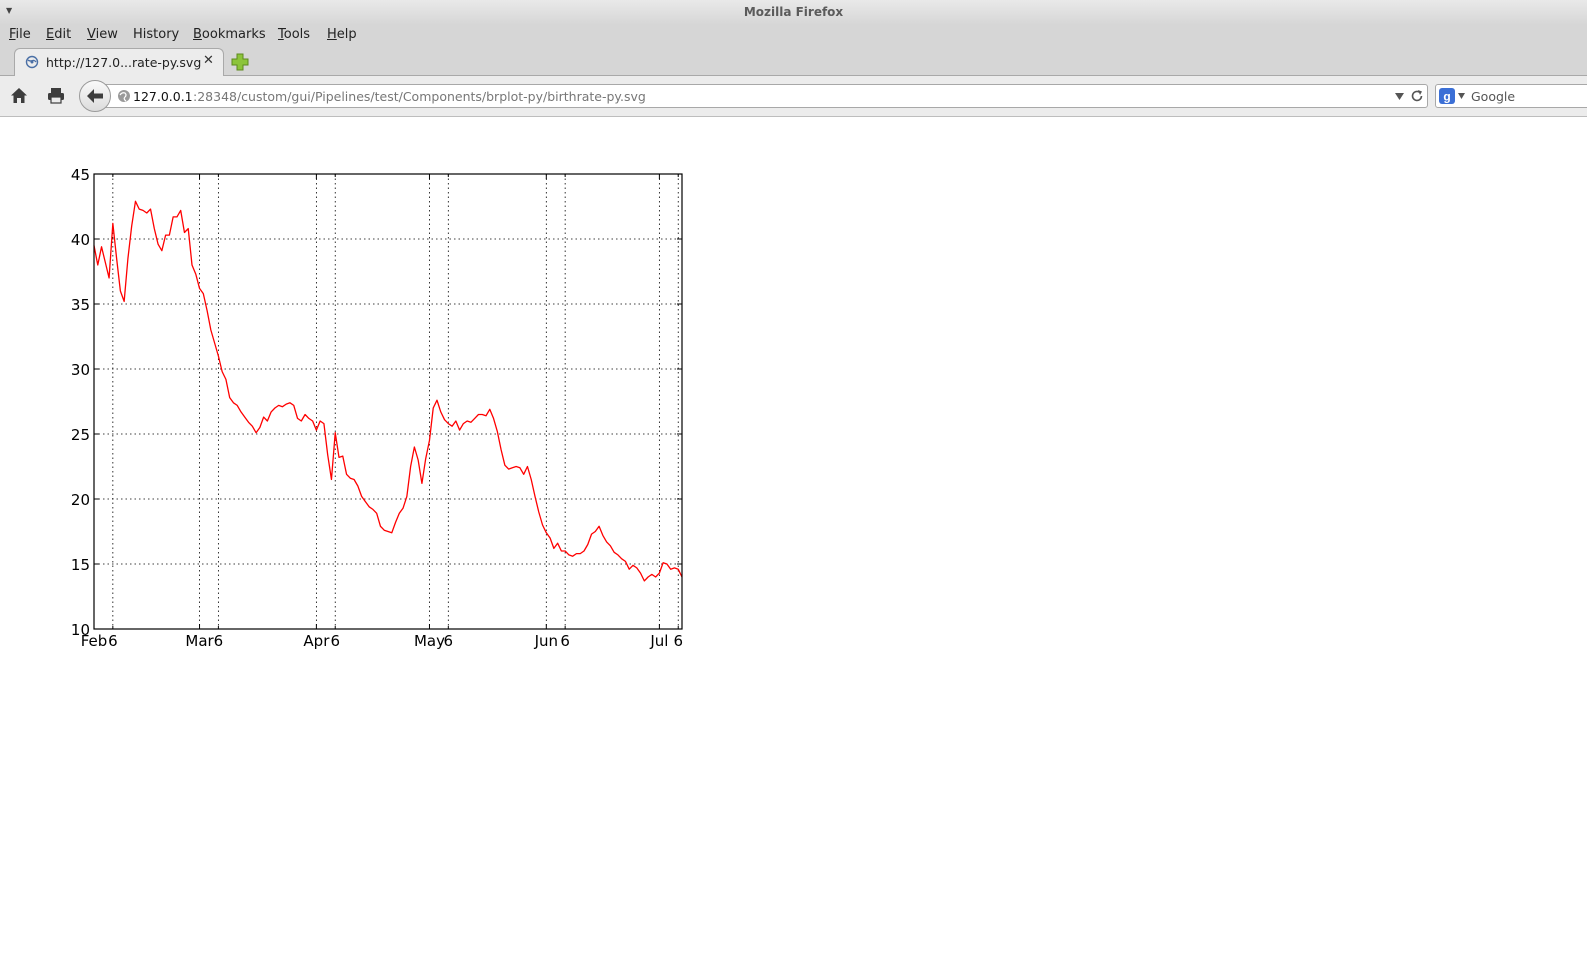  Describe the element at coordinates (1417, 96) in the screenshot. I see `reload-icon` at that location.